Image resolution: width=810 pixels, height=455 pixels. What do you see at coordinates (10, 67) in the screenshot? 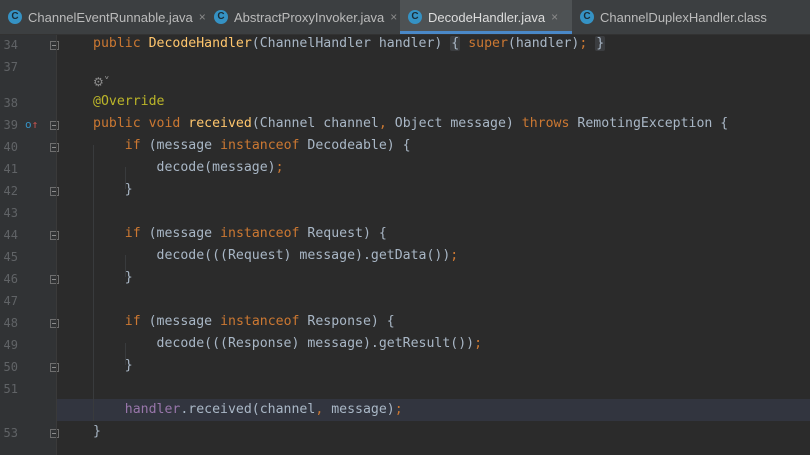
I see `line-number: 37` at bounding box center [10, 67].